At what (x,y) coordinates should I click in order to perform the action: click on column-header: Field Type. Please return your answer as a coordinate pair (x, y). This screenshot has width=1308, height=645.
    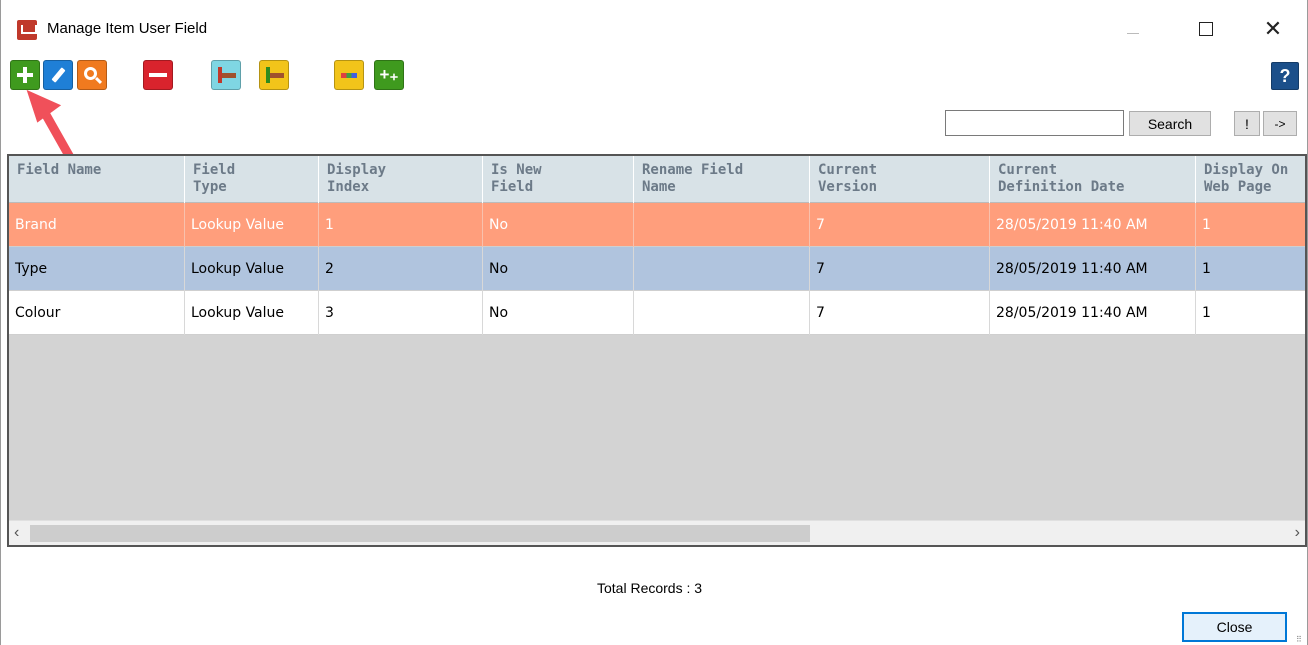
    Looking at the image, I should click on (252, 179).